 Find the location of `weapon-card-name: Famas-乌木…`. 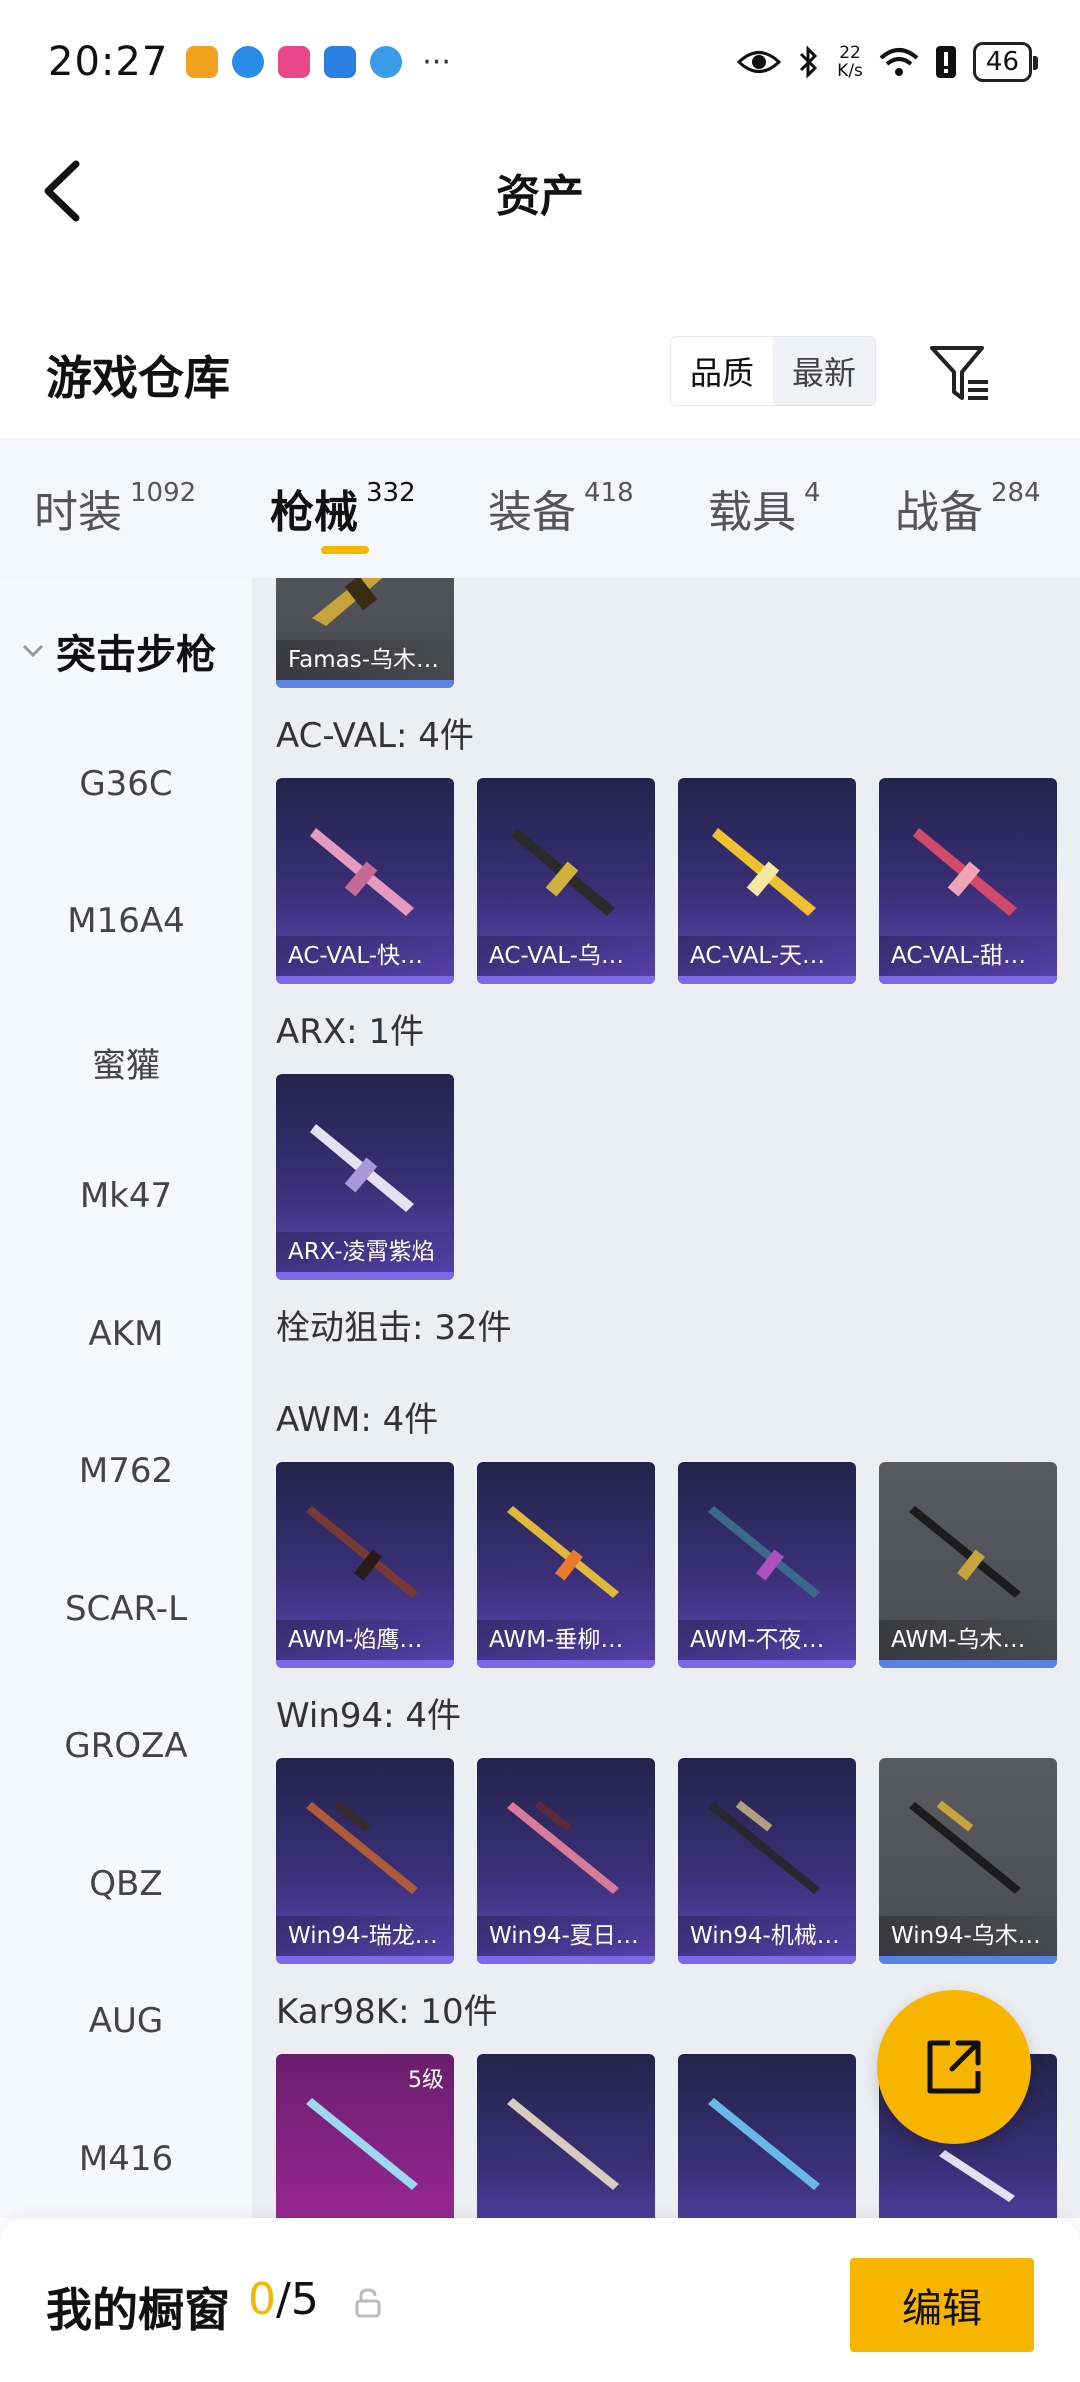

weapon-card-name: Famas-乌木… is located at coordinates (365, 660).